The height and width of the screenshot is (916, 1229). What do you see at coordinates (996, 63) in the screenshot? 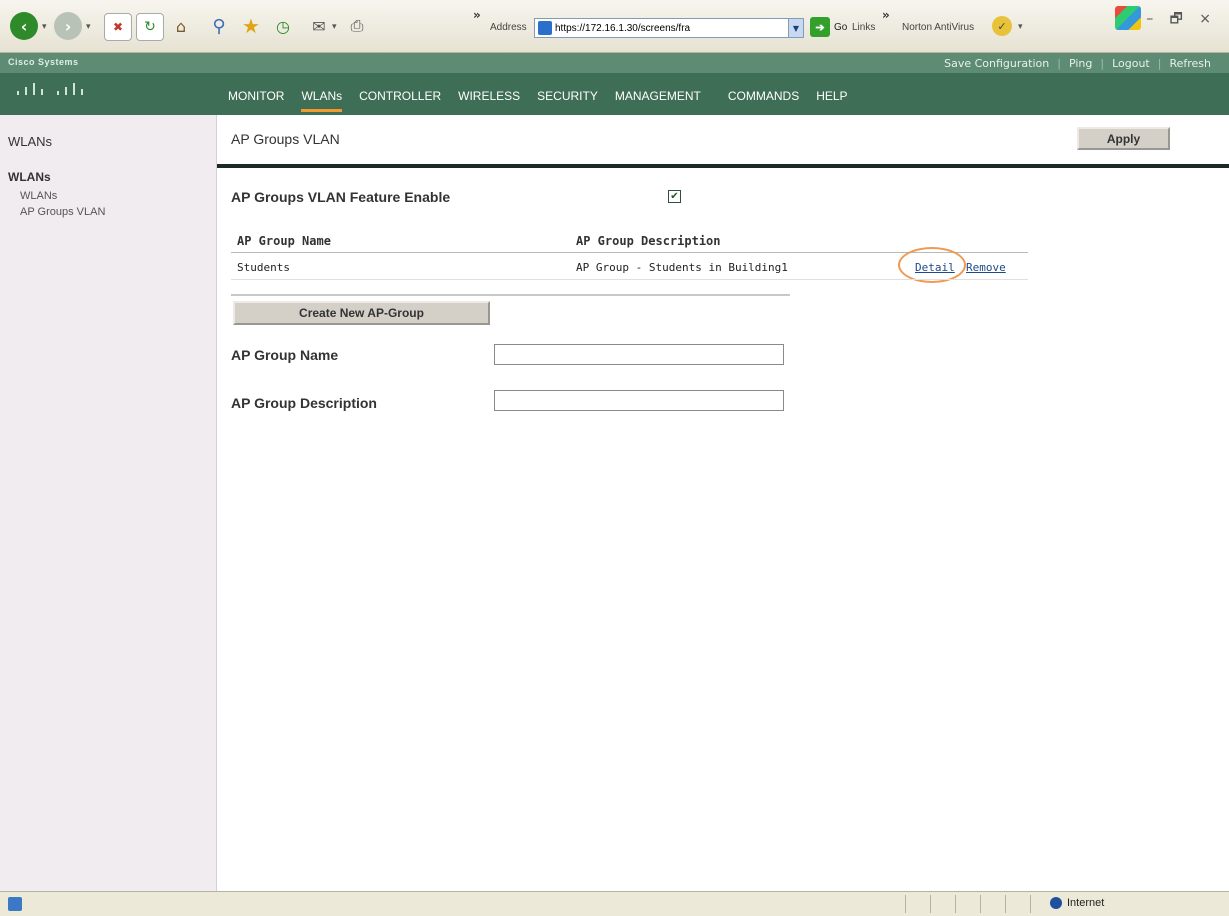
I see `save-configuration-link: Save Configuration` at bounding box center [996, 63].